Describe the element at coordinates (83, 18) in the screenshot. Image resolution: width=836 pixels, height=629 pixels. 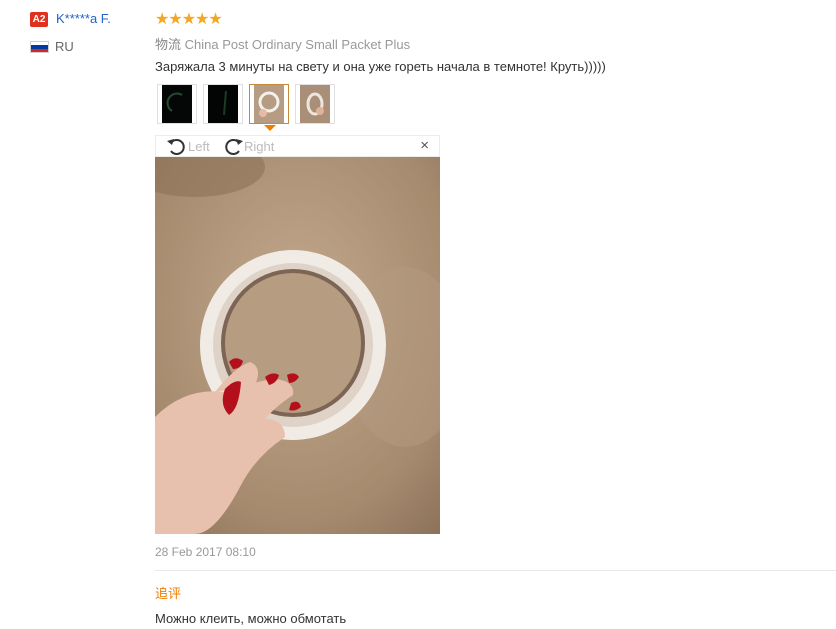
I see `reviewer-name: K*****a F.` at that location.